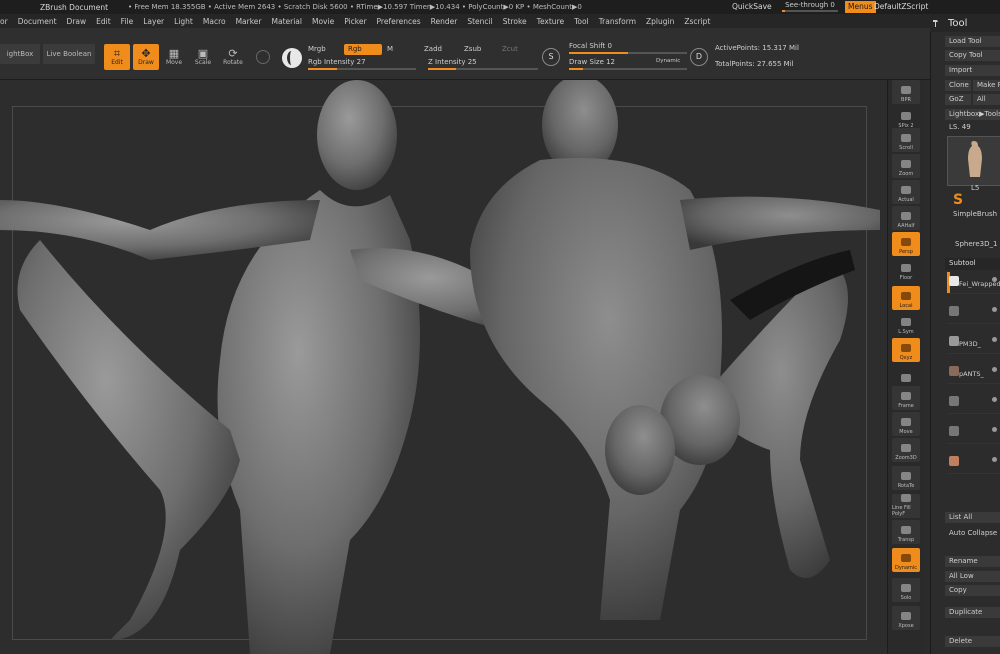  What do you see at coordinates (317, 49) in the screenshot?
I see `mrgb-button: Mrgb` at bounding box center [317, 49].